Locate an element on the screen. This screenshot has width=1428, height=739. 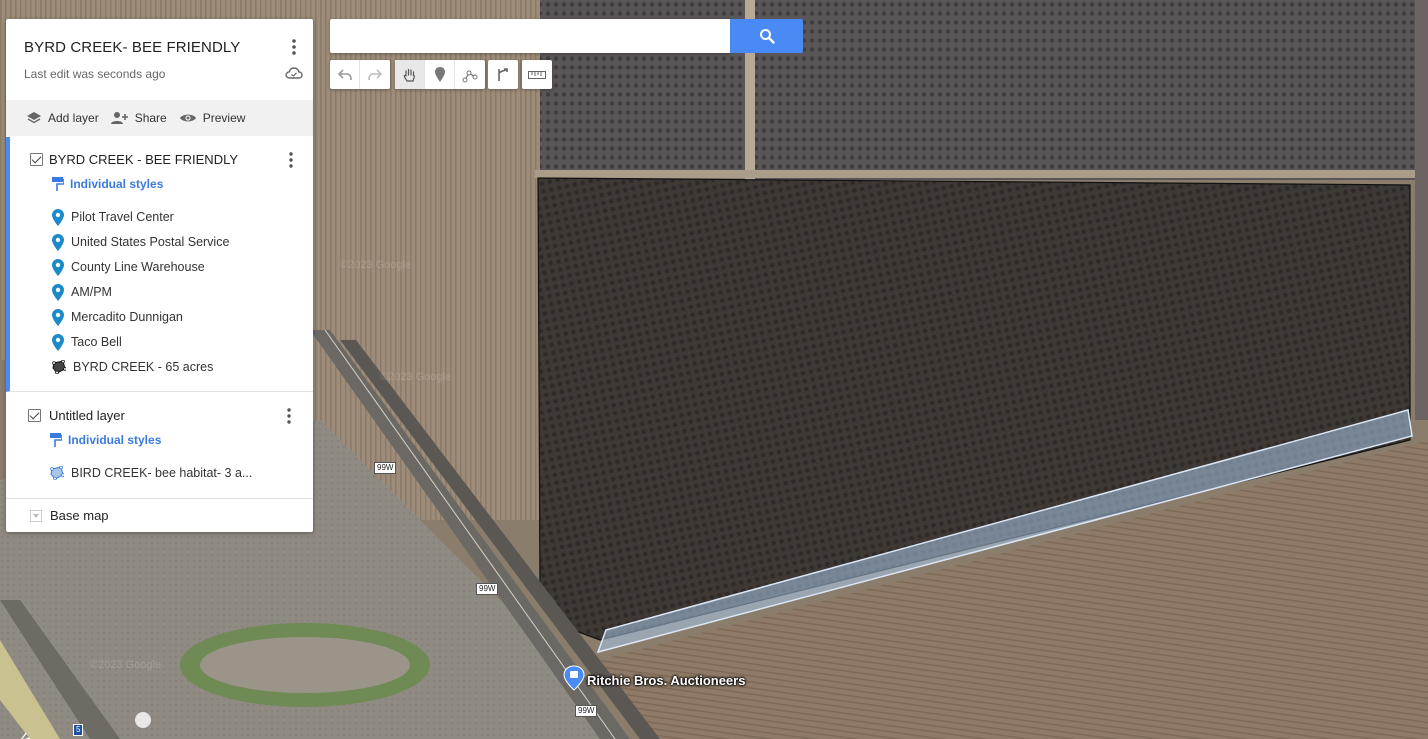
share-label: Share is located at coordinates (150, 118).